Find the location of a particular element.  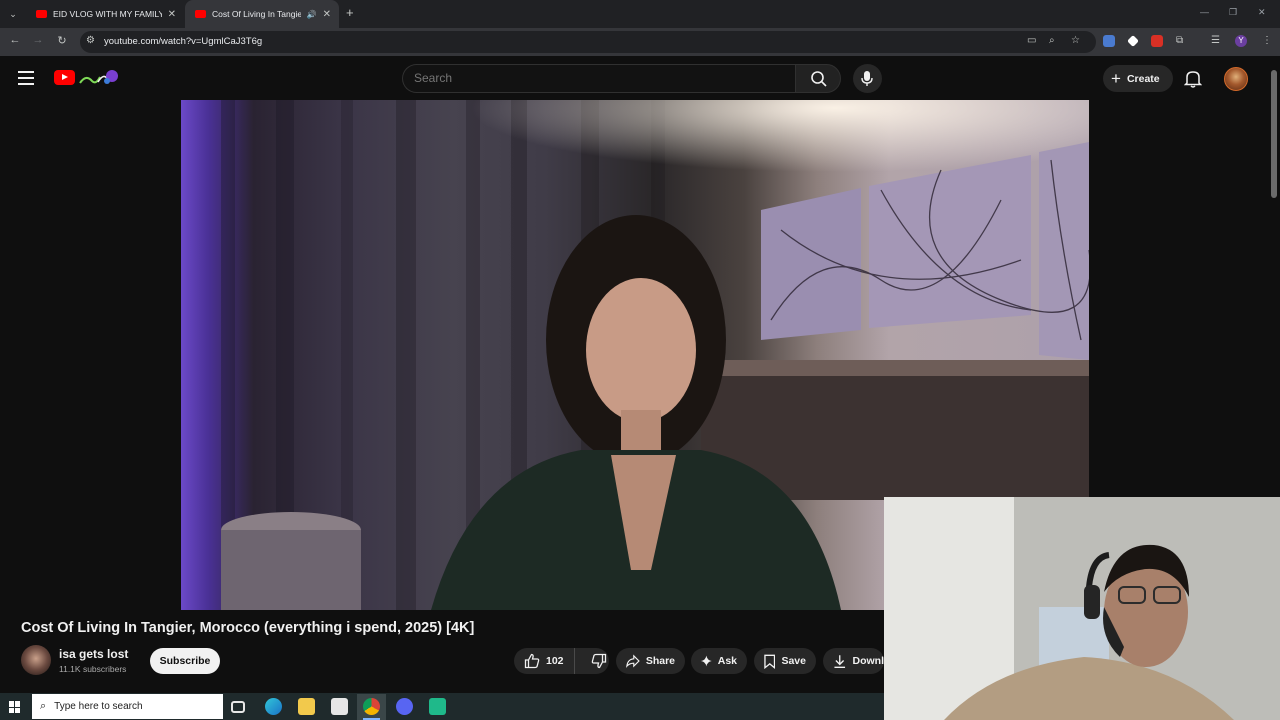

browser-tab-eid-vlog: EID VLOG WITH MY FAMILY I 😆 ✕ is located at coordinates (105, 14).